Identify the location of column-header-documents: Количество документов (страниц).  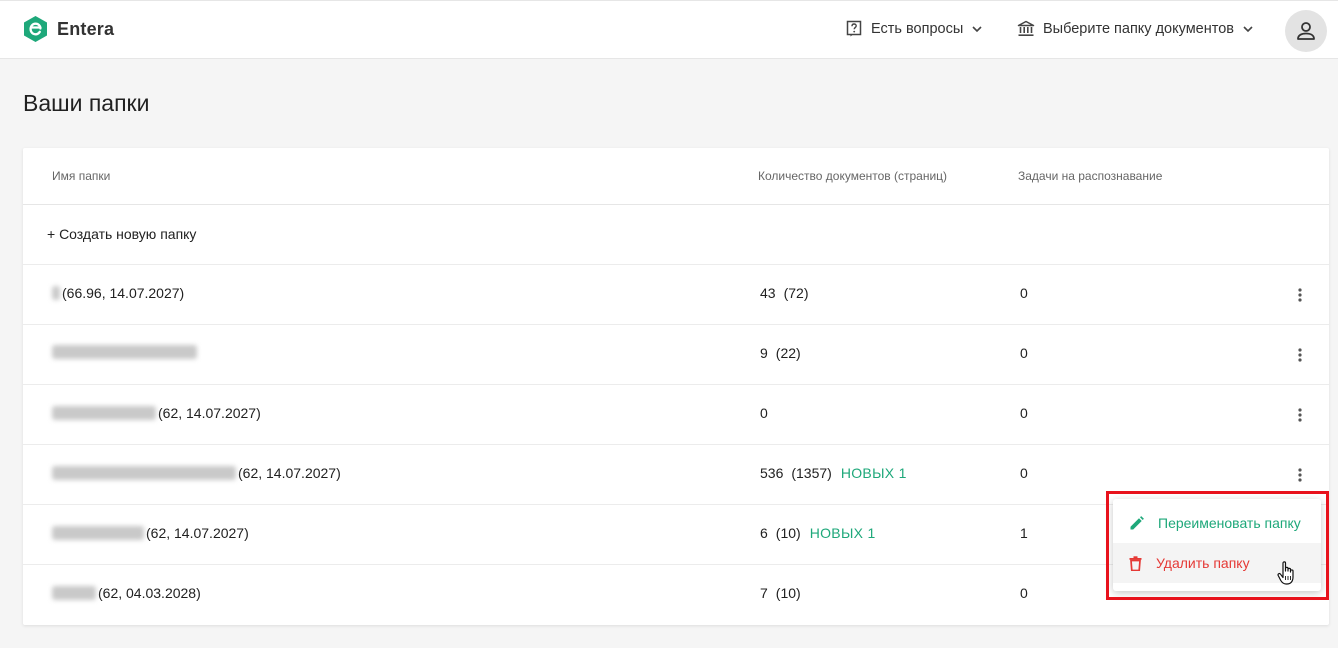
(853, 176).